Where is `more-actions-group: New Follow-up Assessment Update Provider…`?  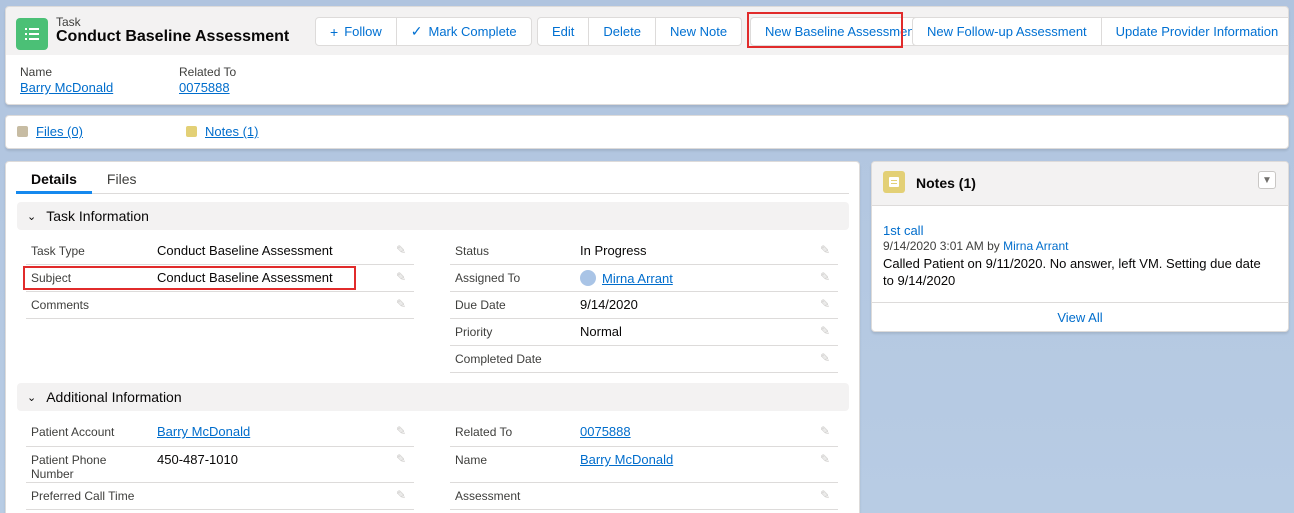
more-actions-group: New Follow-up Assessment Update Provider… is located at coordinates (1100, 31).